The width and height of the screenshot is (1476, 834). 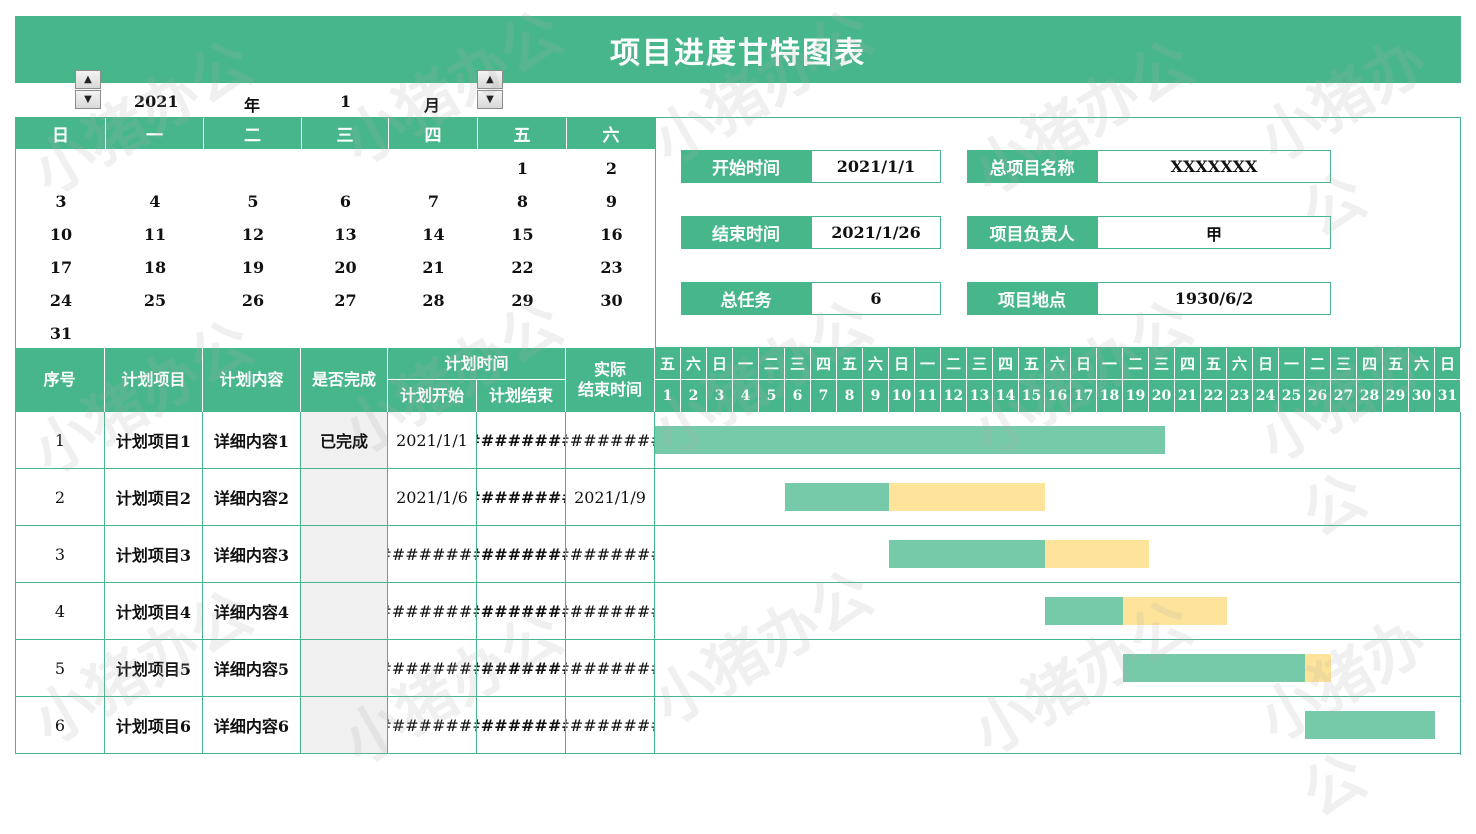 What do you see at coordinates (610, 497) in the screenshot?
I see `task-cell-actual-end: 2021/1/9` at bounding box center [610, 497].